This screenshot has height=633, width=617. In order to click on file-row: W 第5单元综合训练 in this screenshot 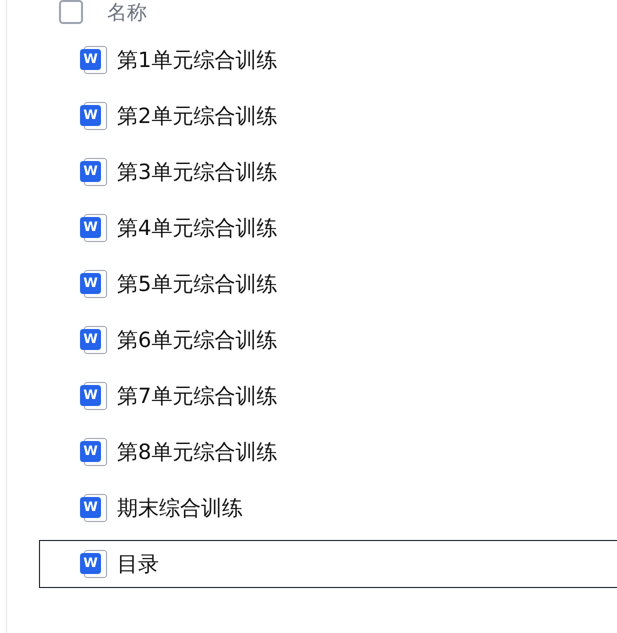, I will do `click(328, 284)`.